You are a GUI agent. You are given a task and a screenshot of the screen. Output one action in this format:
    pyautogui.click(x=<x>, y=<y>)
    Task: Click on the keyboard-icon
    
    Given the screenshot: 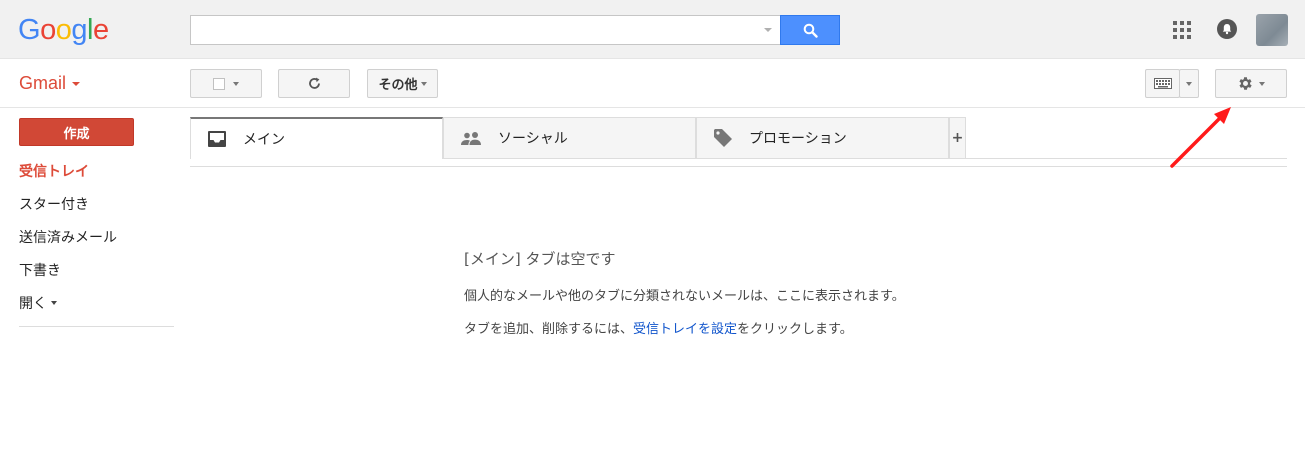 What is the action you would take?
    pyautogui.click(x=1162, y=83)
    